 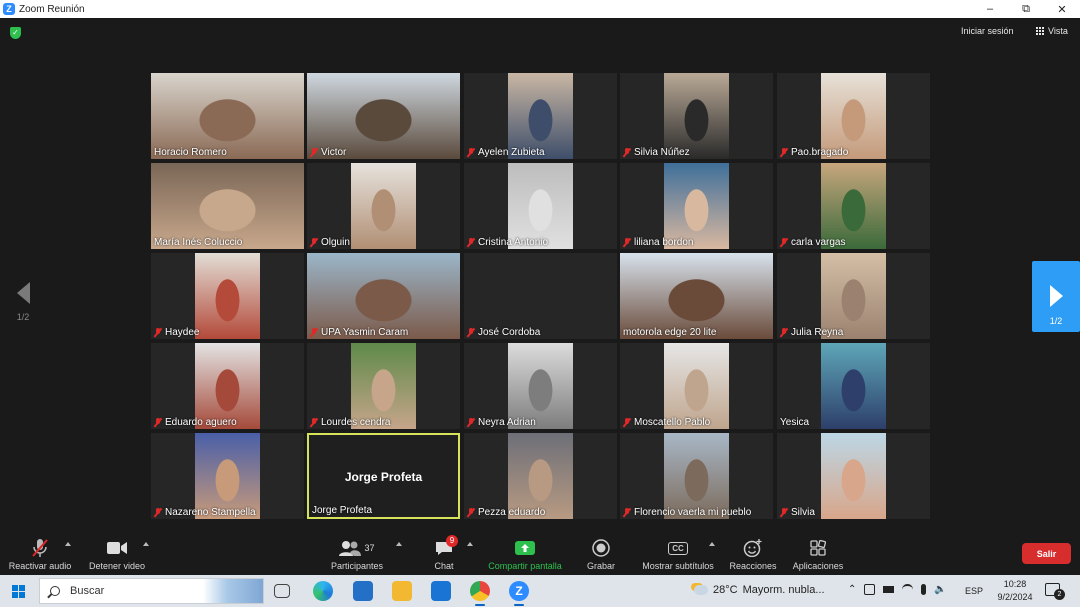 I want to click on participant-tile: Neyra Adrian, so click(x=540, y=386).